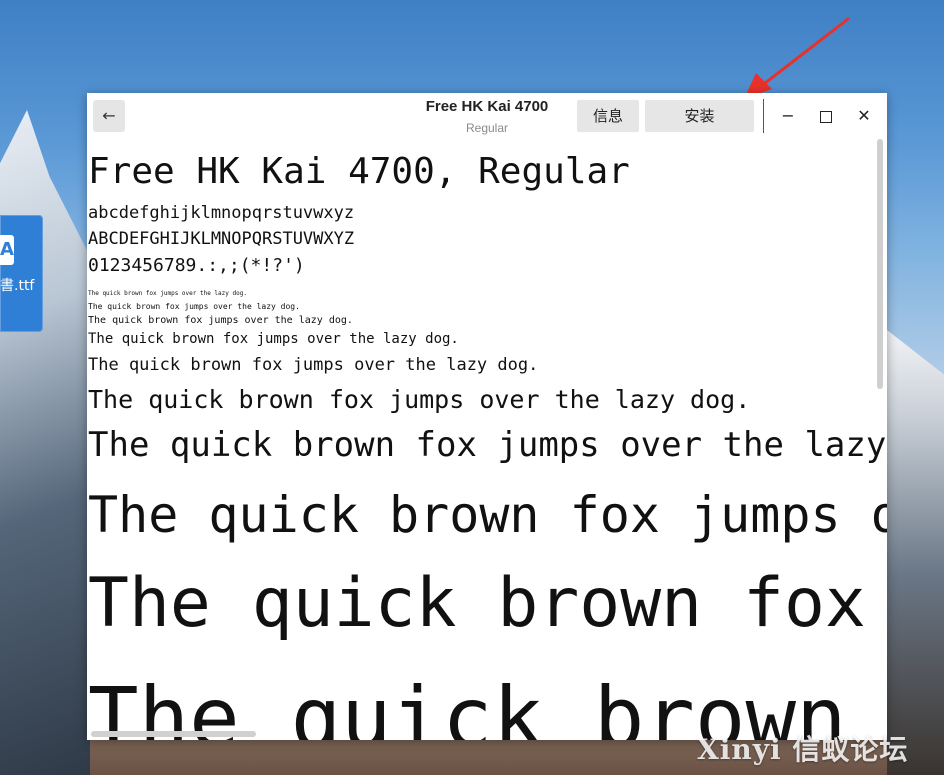  I want to click on minimize-icon: −, so click(788, 115).